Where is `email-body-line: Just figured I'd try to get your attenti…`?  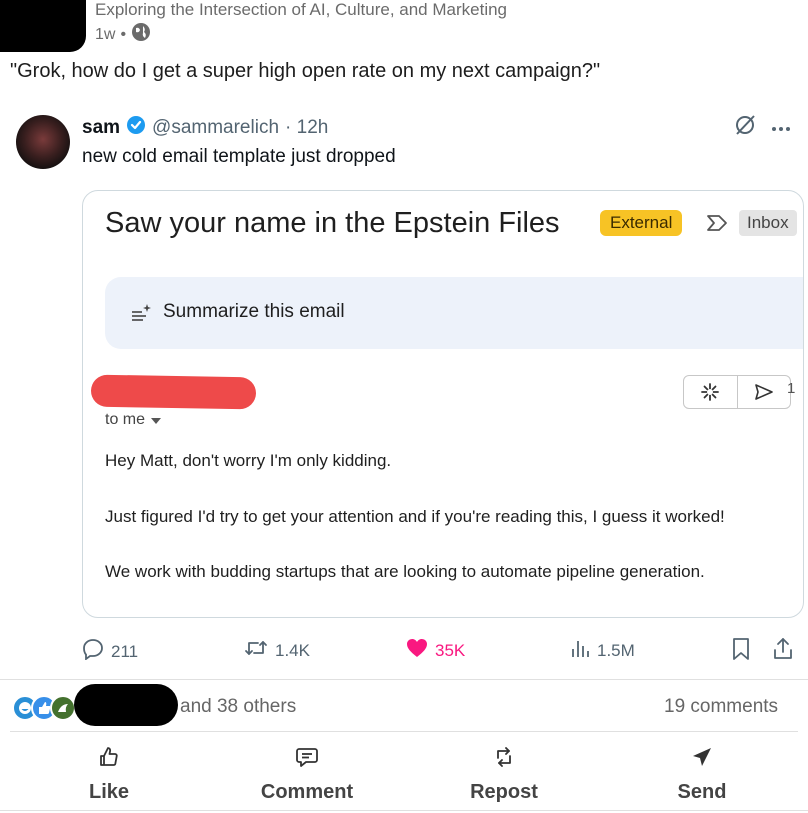
email-body-line: Just figured I'd try to get your attenti… is located at coordinates (415, 516).